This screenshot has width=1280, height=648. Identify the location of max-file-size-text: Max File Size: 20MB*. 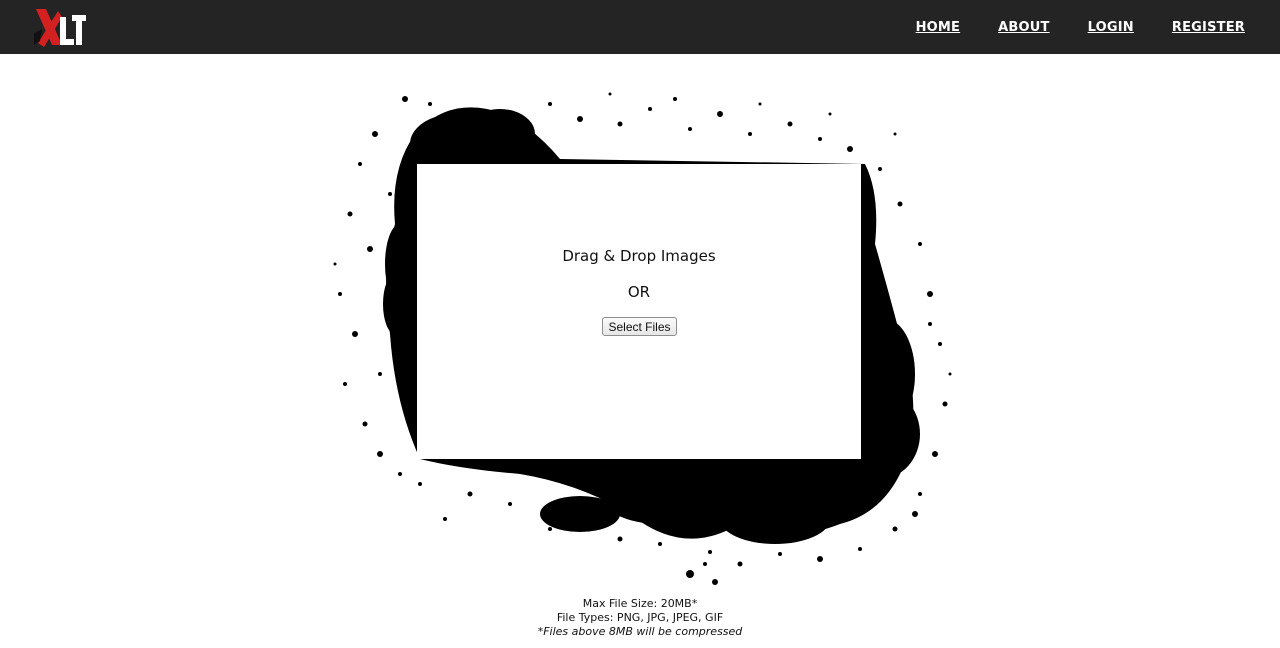
(640, 603).